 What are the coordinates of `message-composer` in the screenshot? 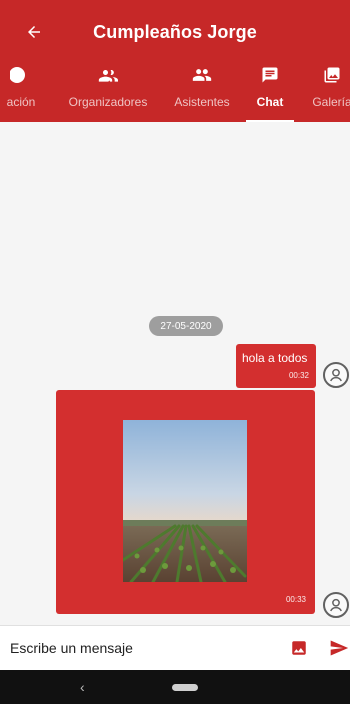 It's located at (175, 647).